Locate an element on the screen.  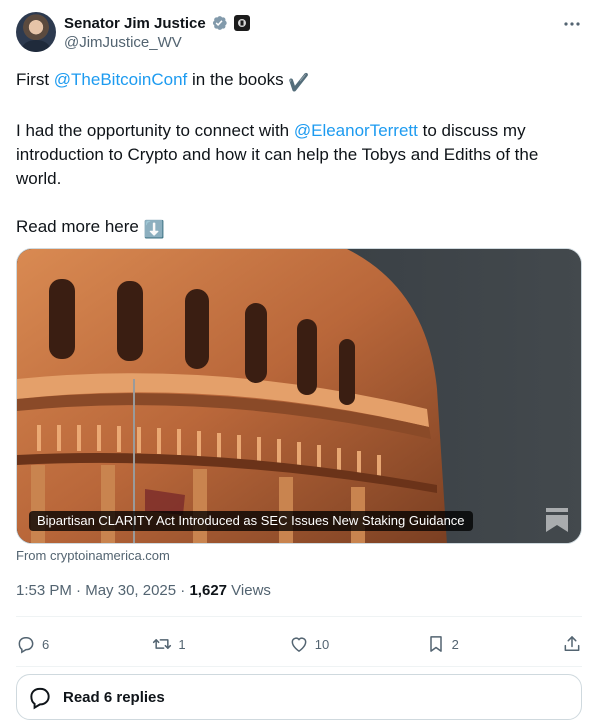
bookmark-count: 2 is located at coordinates (455, 644).